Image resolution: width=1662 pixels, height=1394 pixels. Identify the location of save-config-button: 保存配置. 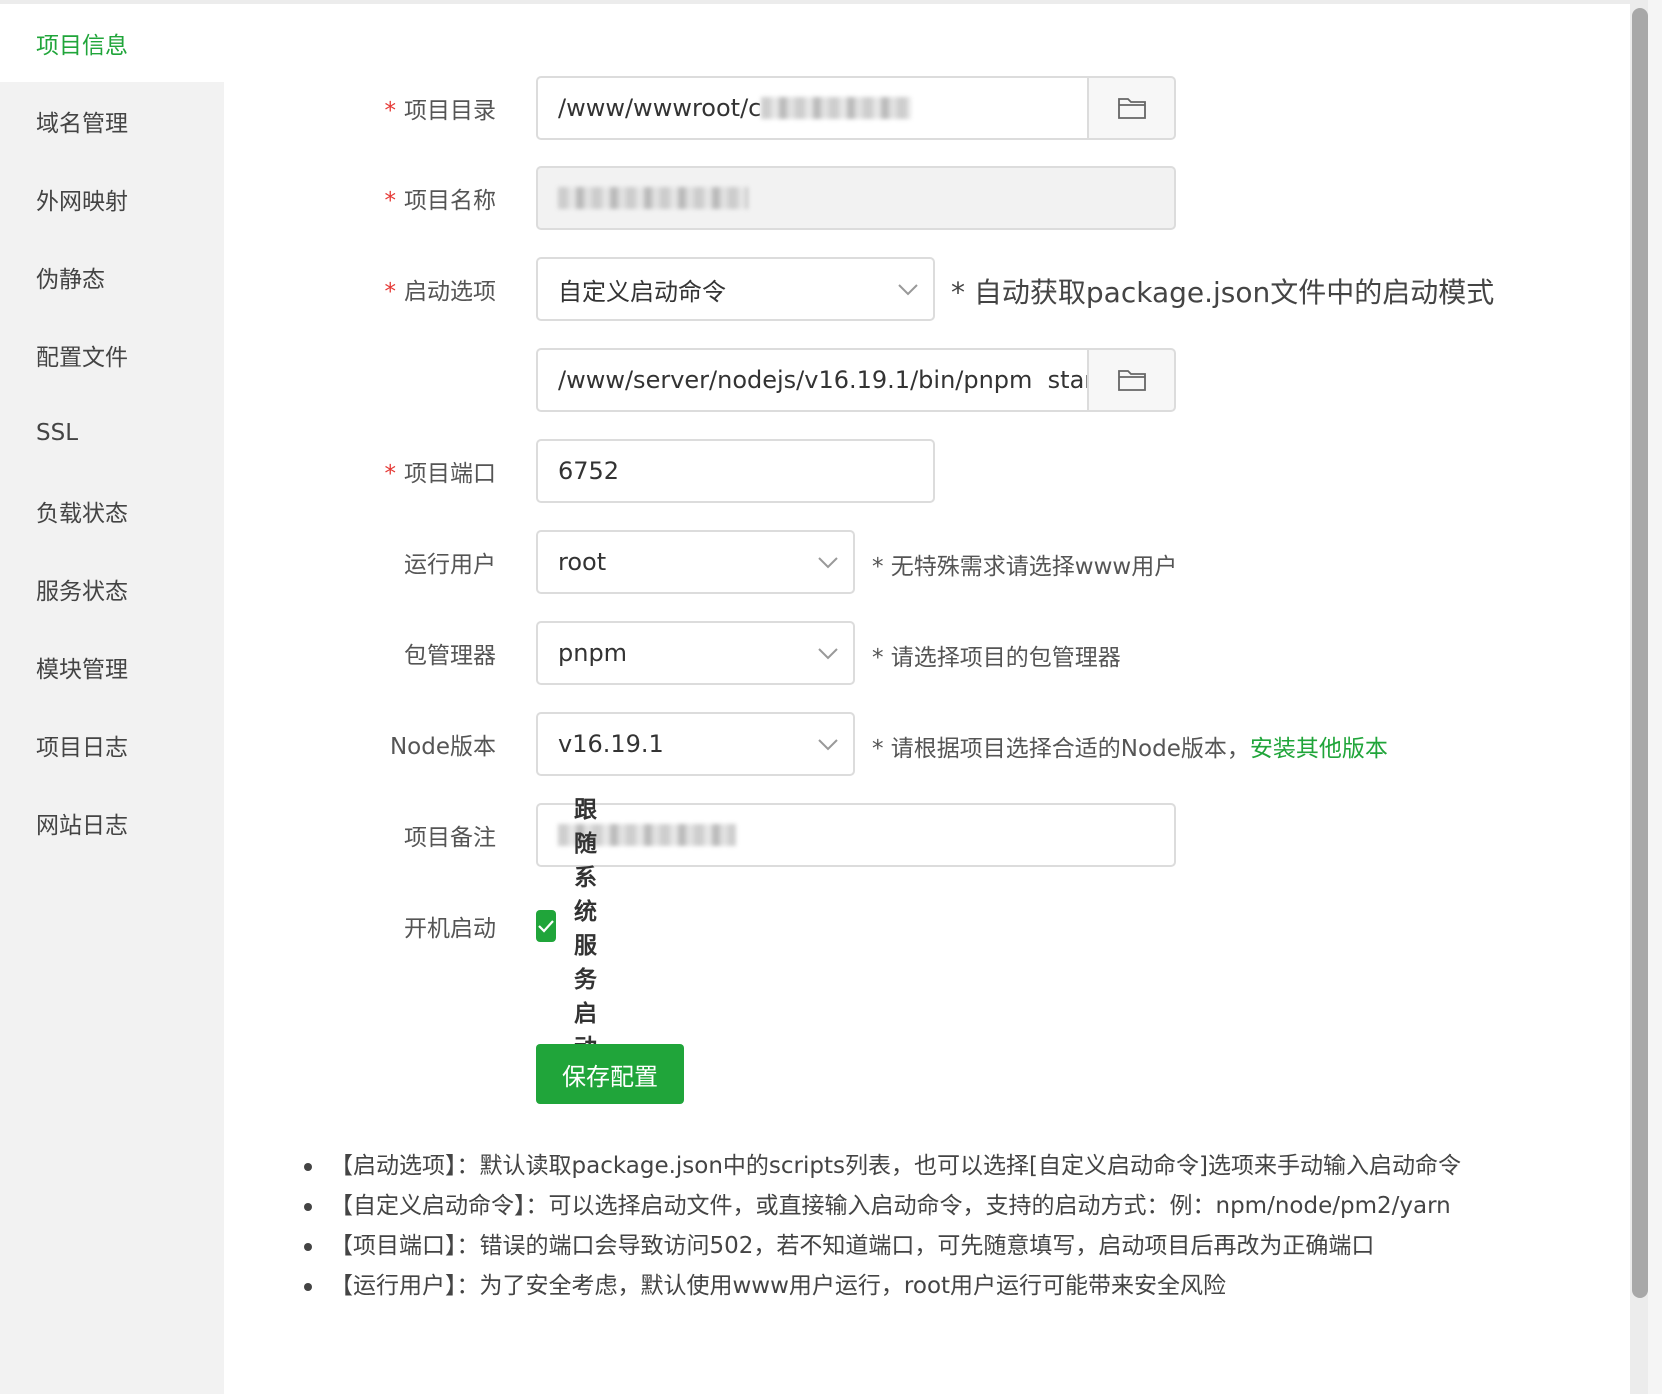
(610, 1074).